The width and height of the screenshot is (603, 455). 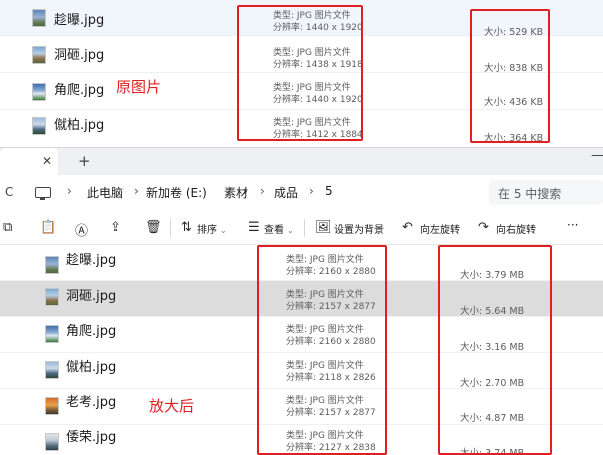 I want to click on view-button: 查看 ⌄, so click(x=279, y=228).